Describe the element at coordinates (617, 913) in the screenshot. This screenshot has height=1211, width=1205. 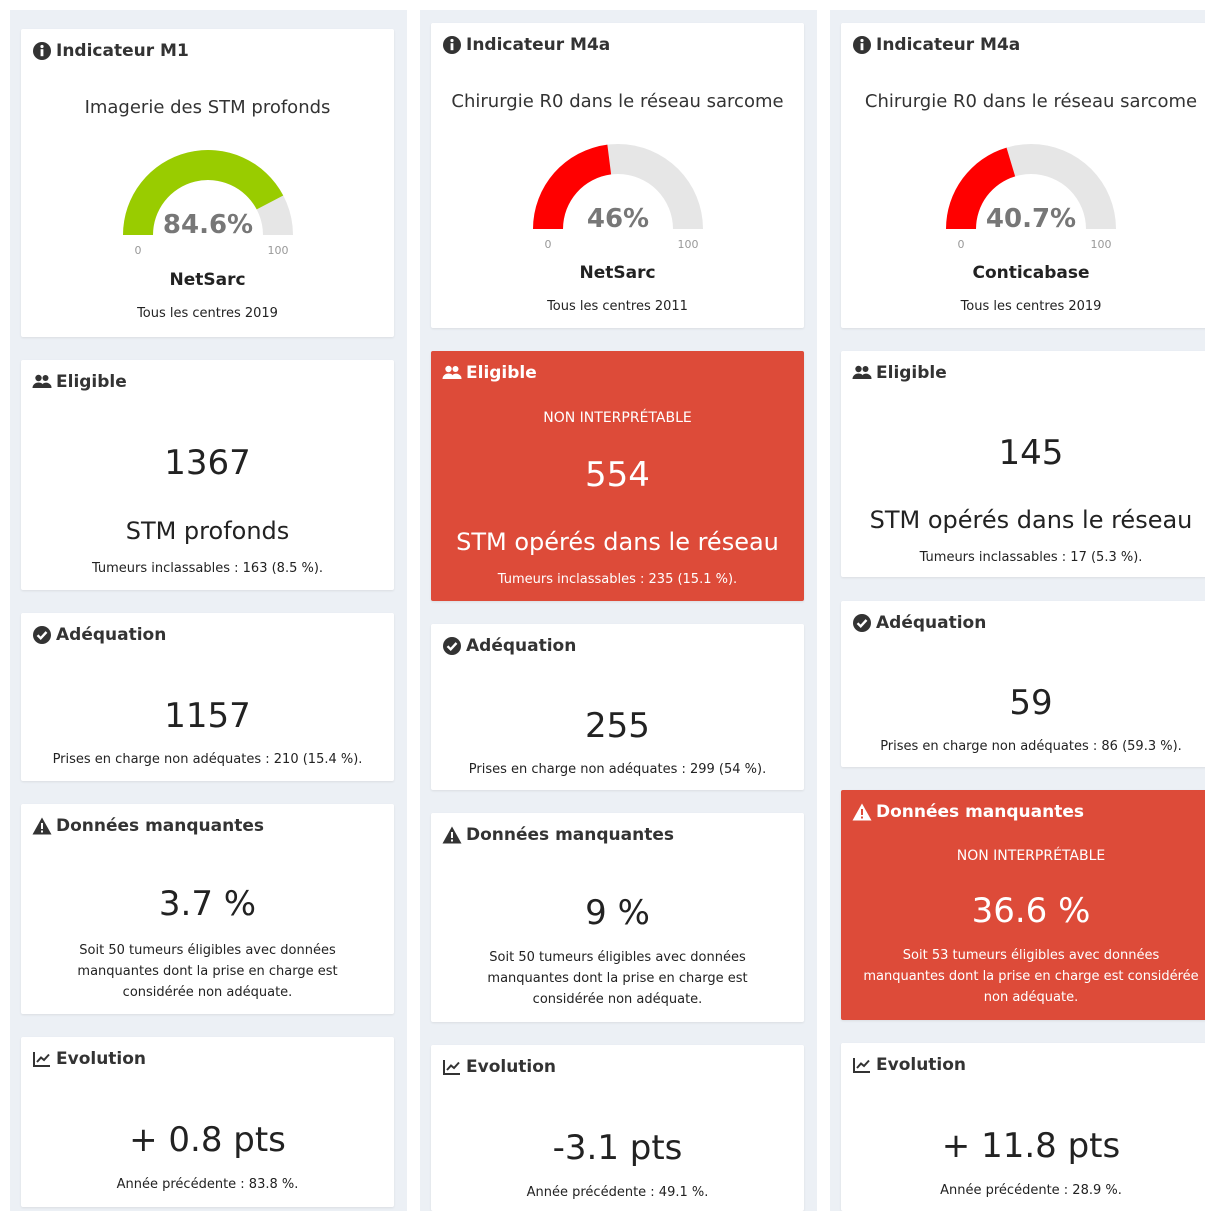
I see `missing-data-percent: 9 %` at that location.